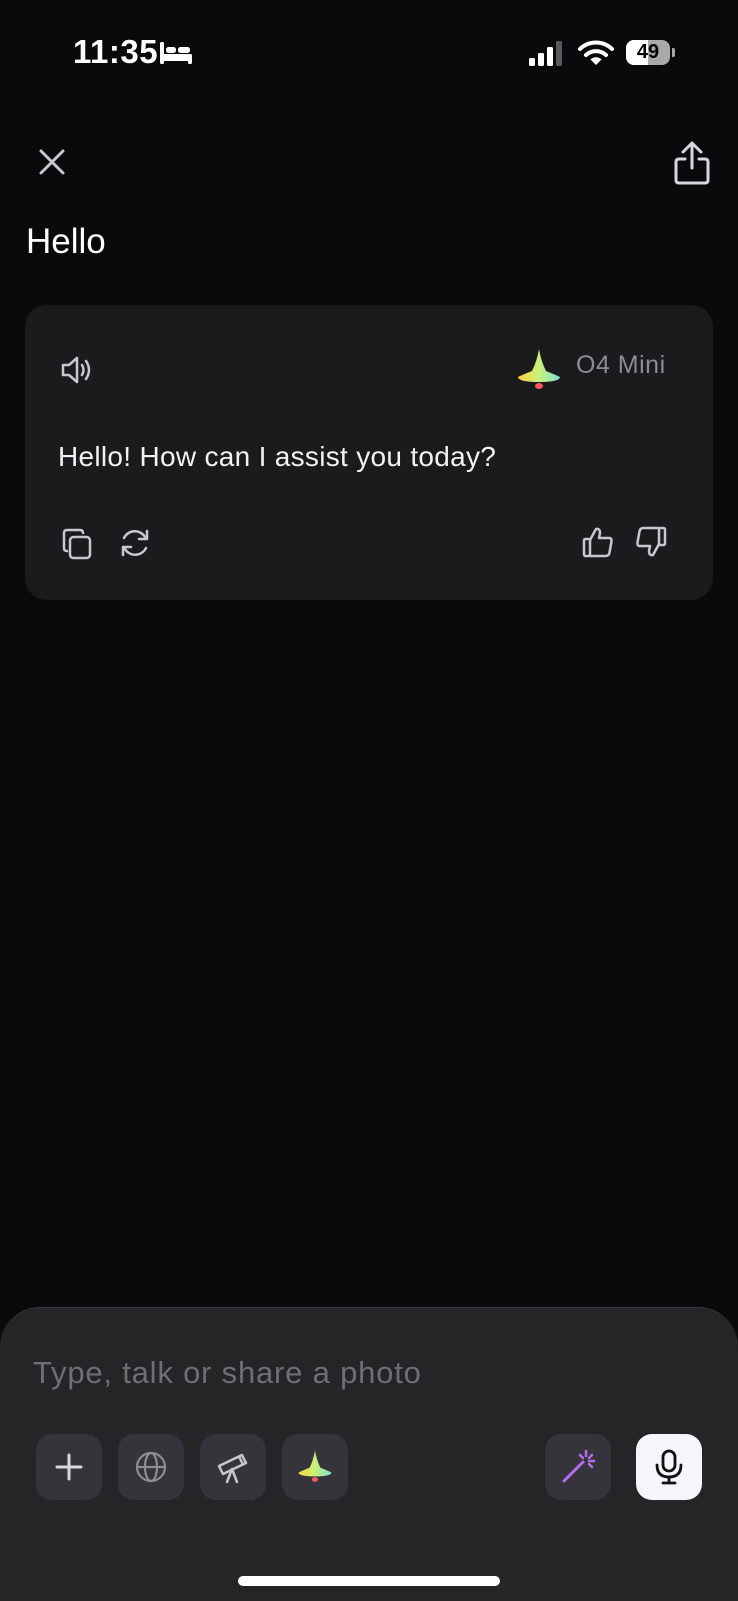 This screenshot has width=738, height=1601. I want to click on regenerate-icon, so click(135, 543).